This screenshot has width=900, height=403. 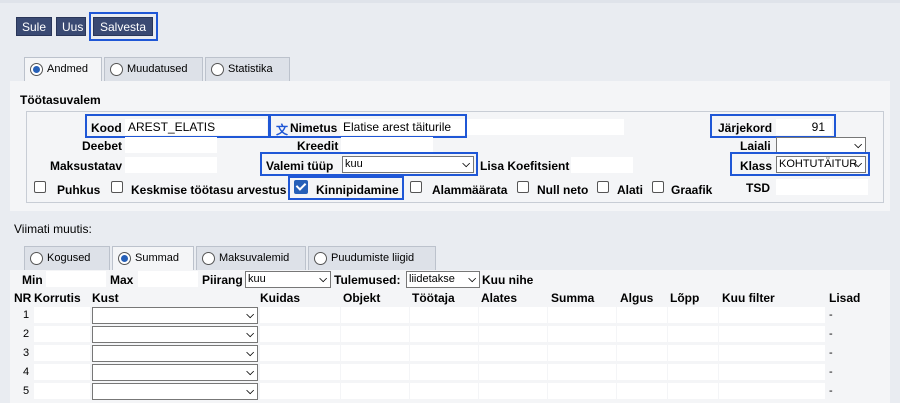 What do you see at coordinates (71, 26) in the screenshot?
I see `new-button: Uus` at bounding box center [71, 26].